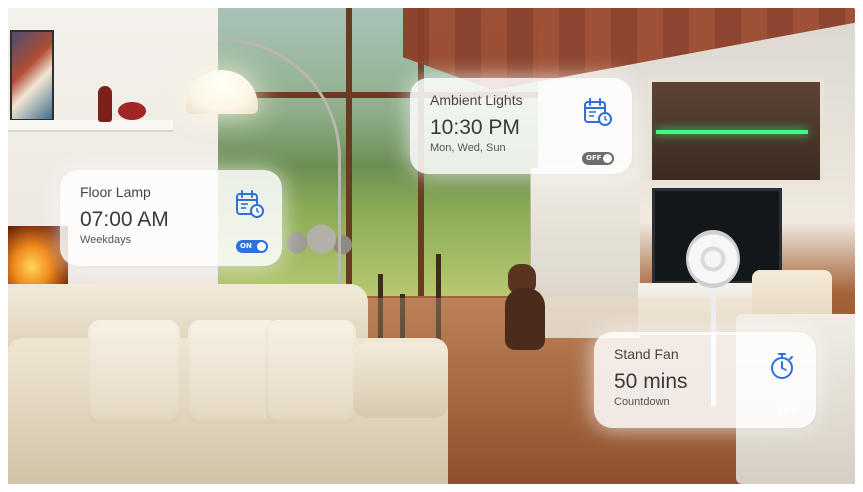 This screenshot has height=492, width=863. Describe the element at coordinates (400, 380) in the screenshot. I see `sofa-arm` at that location.